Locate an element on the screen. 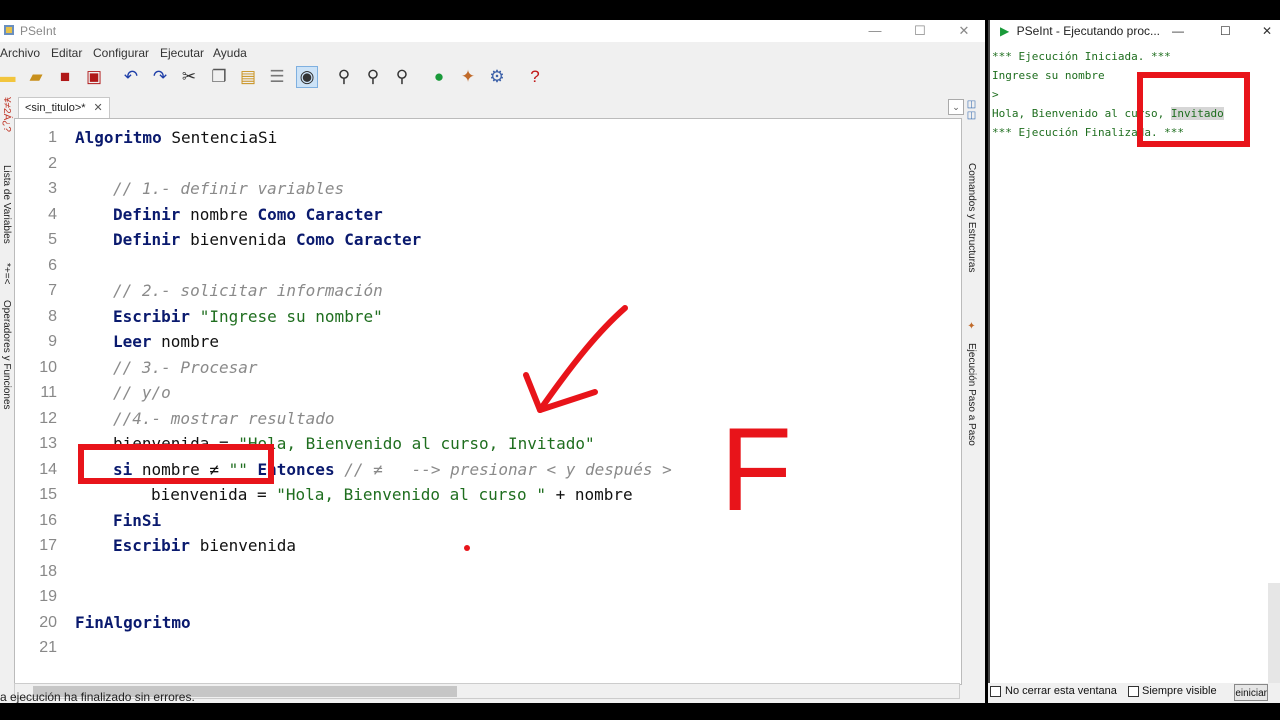  annotation-letter: F is located at coordinates (756, 470).